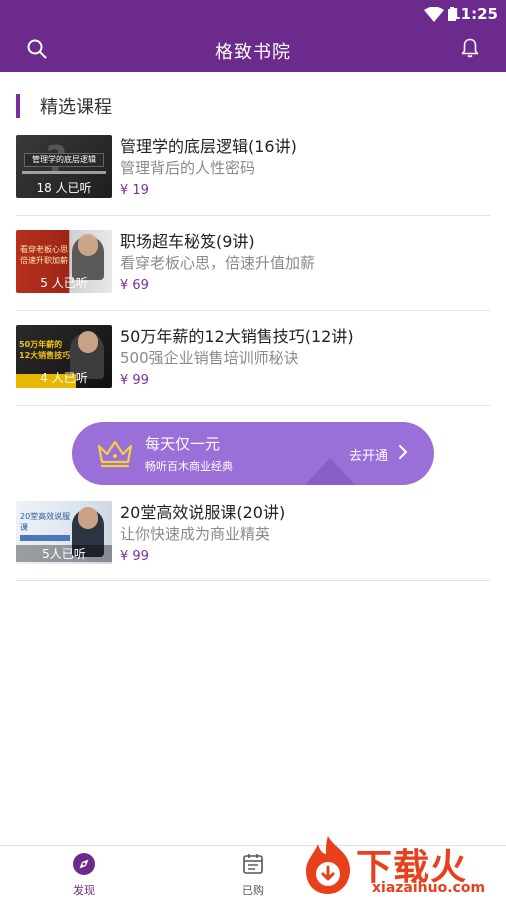 Image resolution: width=506 pixels, height=900 pixels. I want to click on course-price: ¥ 19, so click(134, 190).